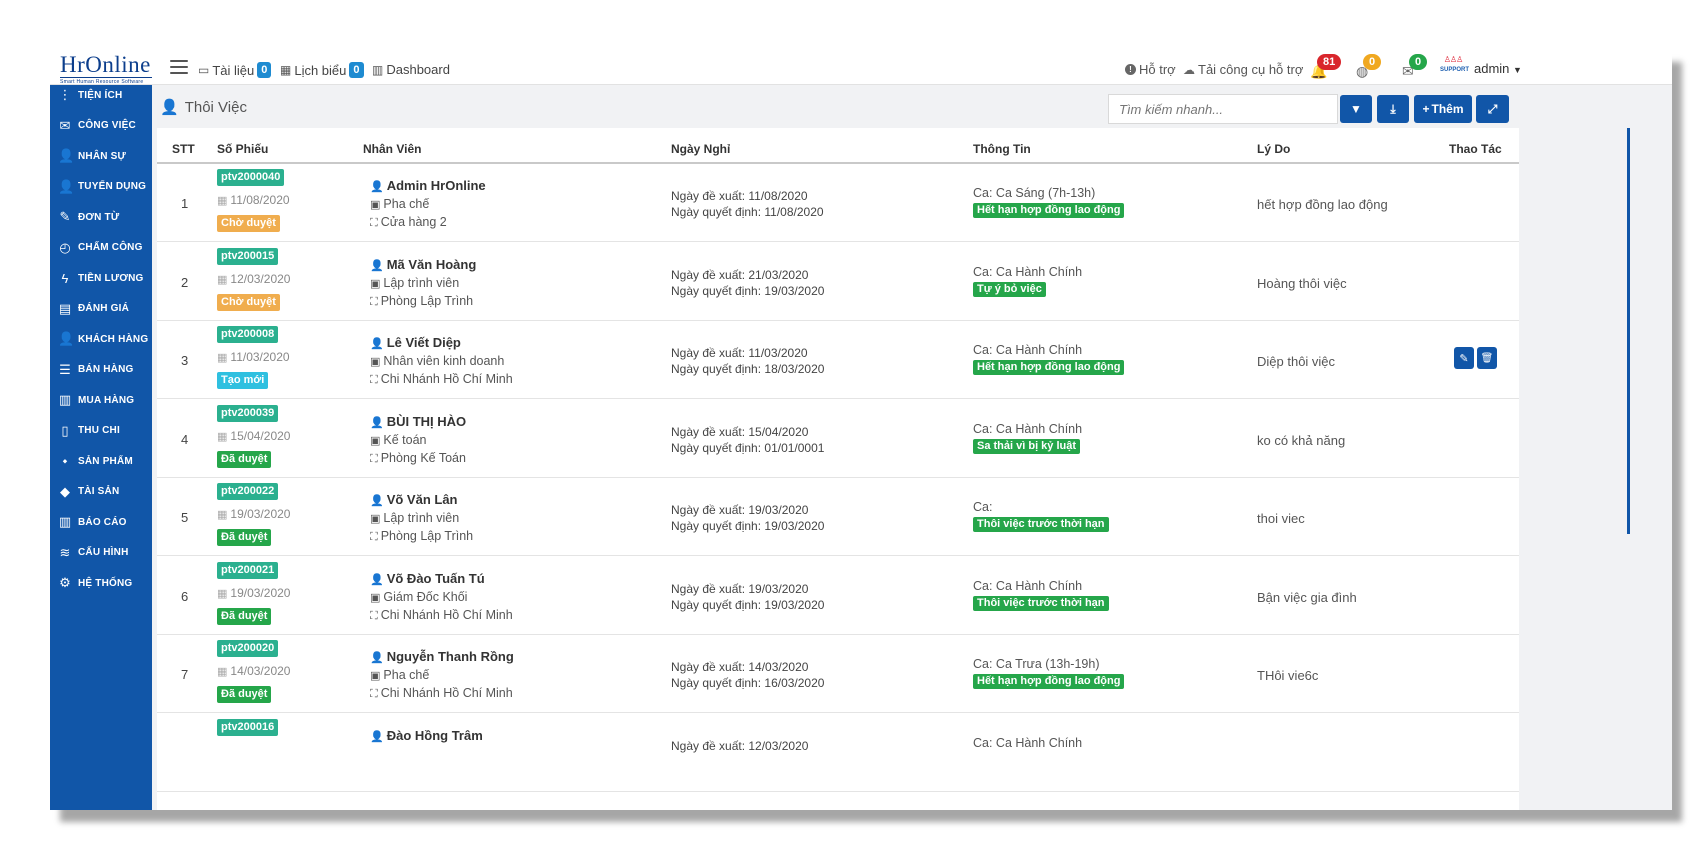 The width and height of the screenshot is (1700, 860). I want to click on shift-info: Ca: Ca Hành Chính, so click(1028, 742).